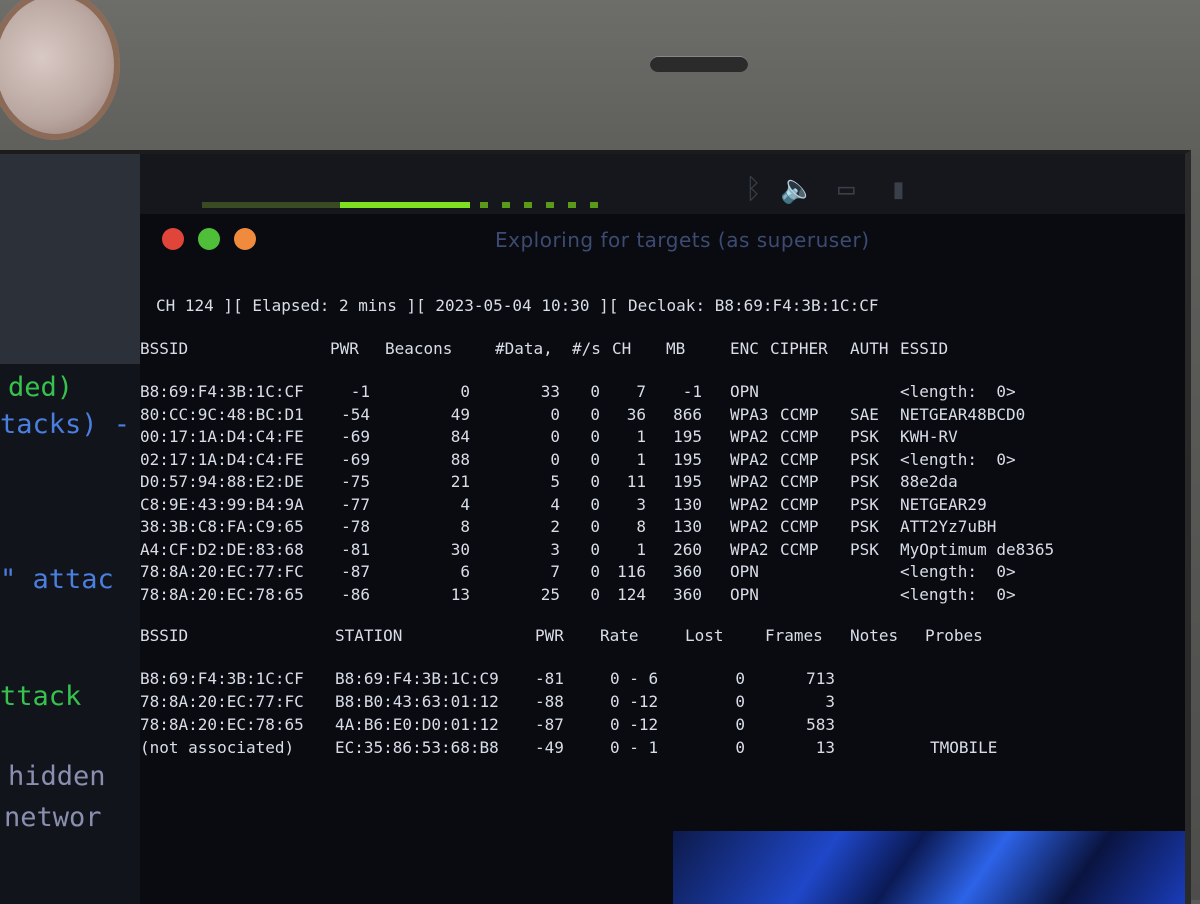 The width and height of the screenshot is (1200, 904). Describe the element at coordinates (744, 571) in the screenshot. I see `ap-row-8-col-7: OPN` at that location.